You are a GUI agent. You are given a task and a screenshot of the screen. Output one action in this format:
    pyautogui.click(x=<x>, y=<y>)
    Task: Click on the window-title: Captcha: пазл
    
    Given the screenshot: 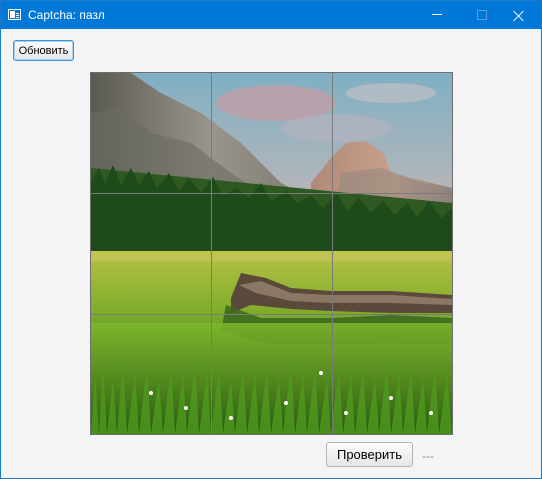 What is the action you would take?
    pyautogui.click(x=66, y=15)
    